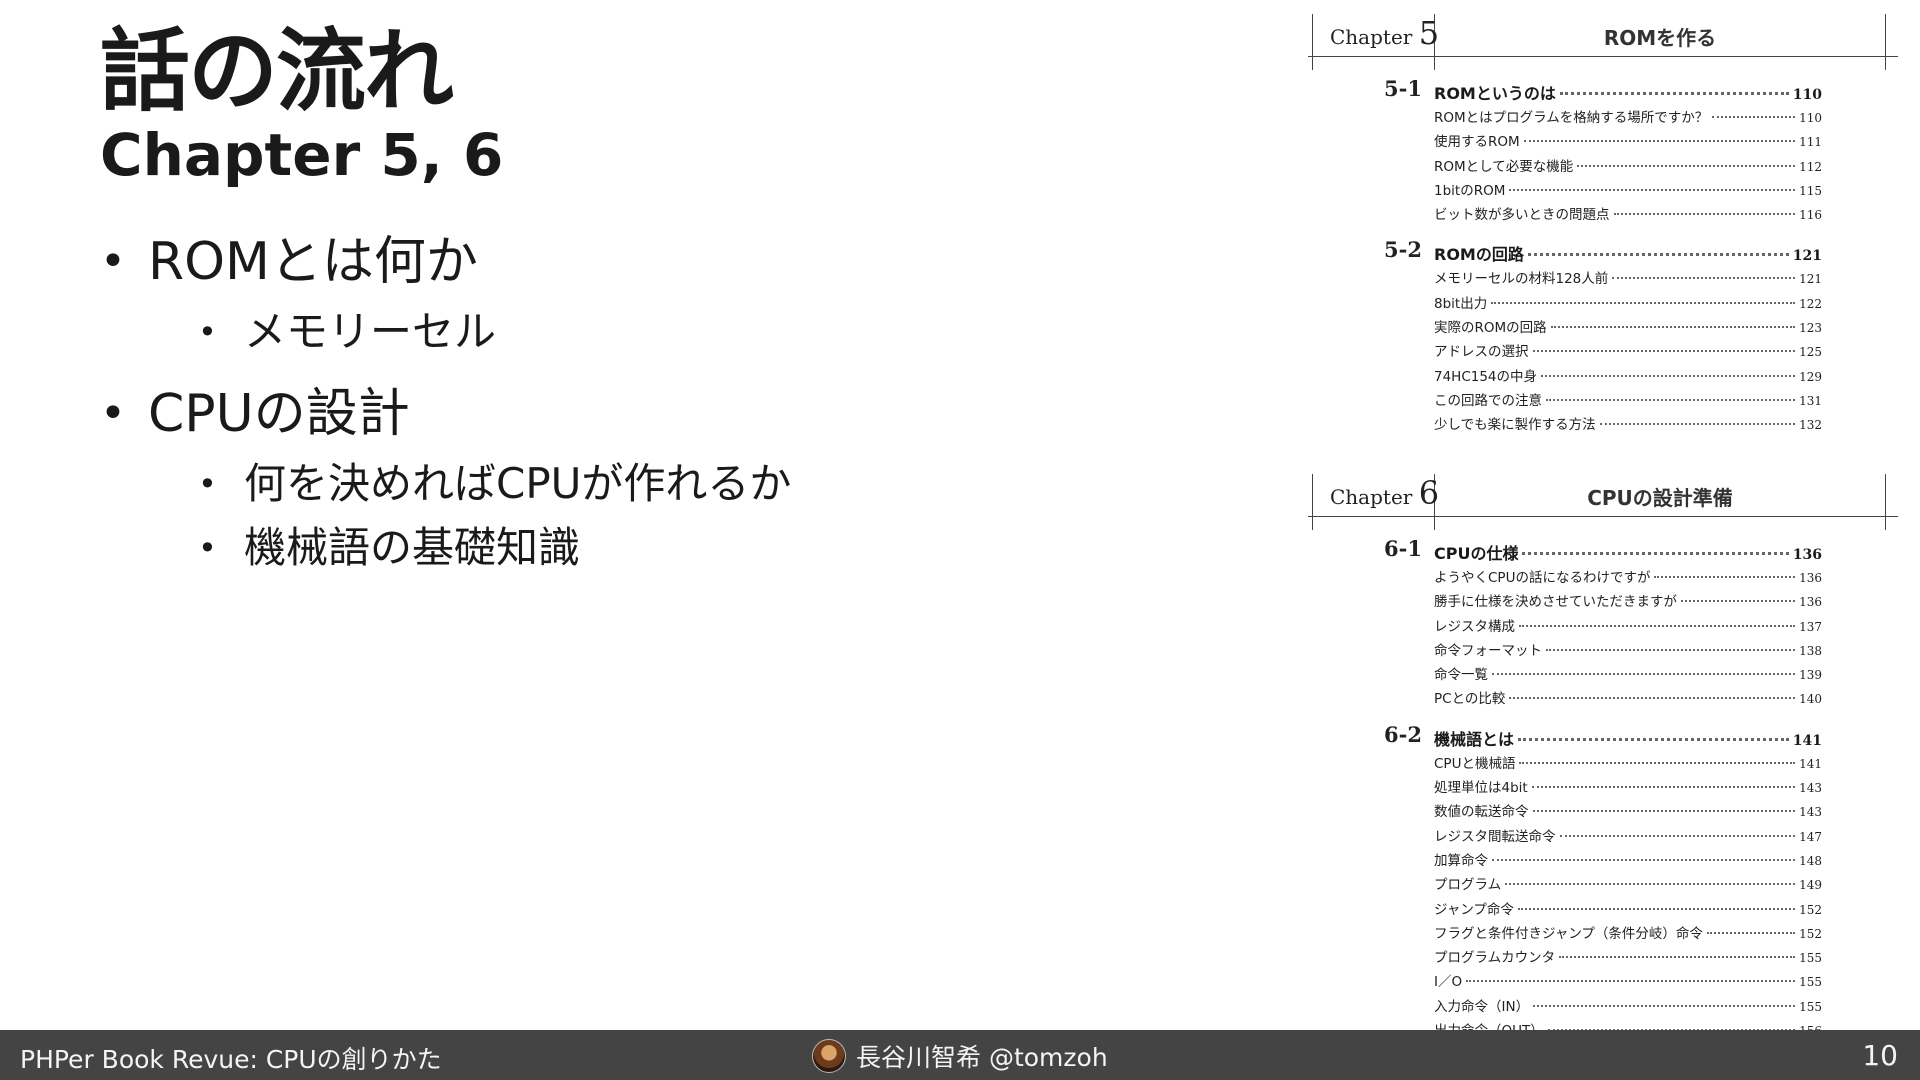 This screenshot has width=1920, height=1080. What do you see at coordinates (1810, 279) in the screenshot?
I see `entry-page: 121` at bounding box center [1810, 279].